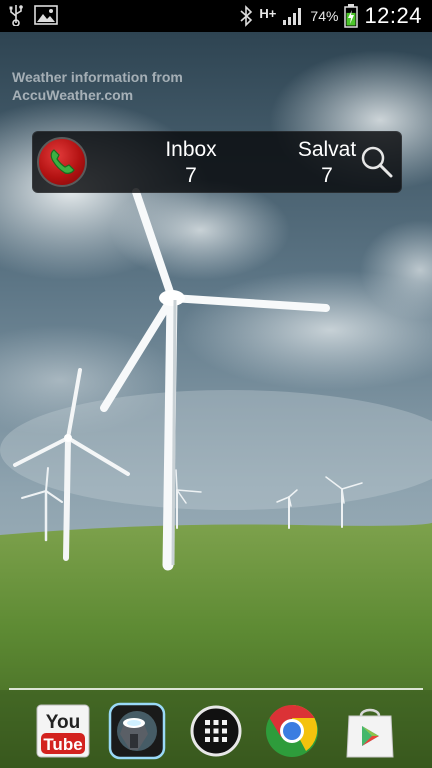 The width and height of the screenshot is (432, 768). I want to click on flashlight-icon, so click(137, 731).